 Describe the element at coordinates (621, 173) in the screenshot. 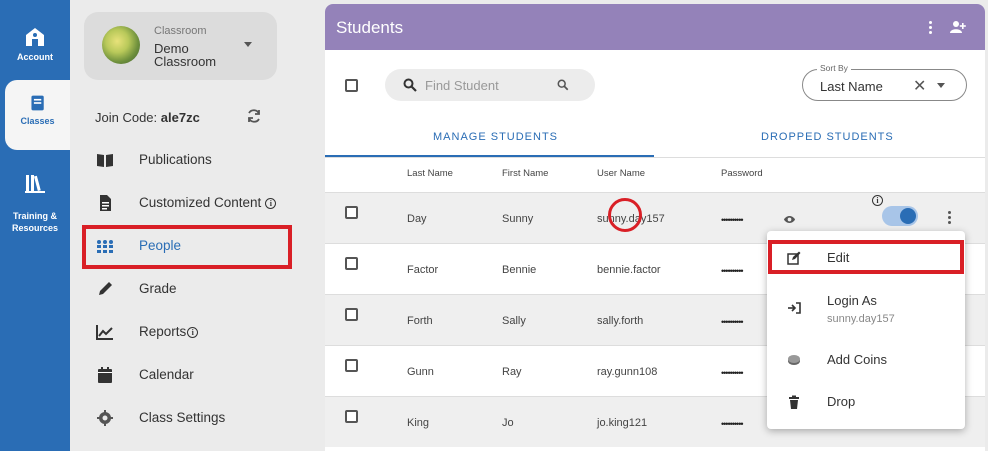

I see `column-header-user-name: User Name` at that location.